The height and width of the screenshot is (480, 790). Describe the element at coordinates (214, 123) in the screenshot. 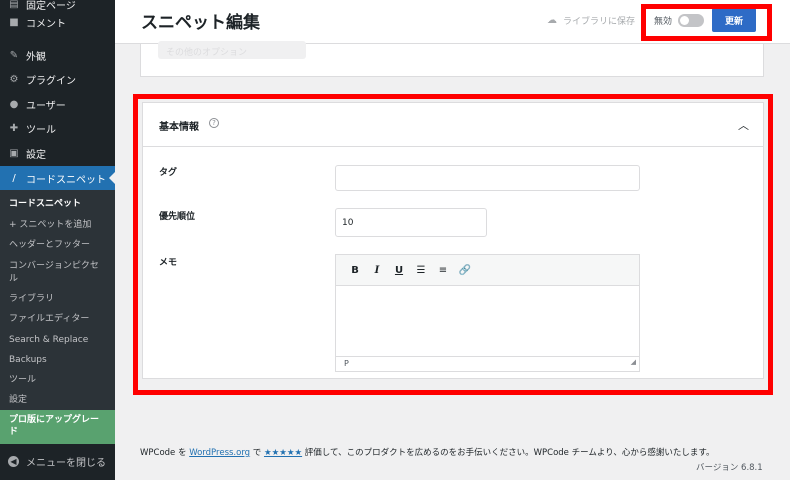

I see `help-icon: ?` at that location.